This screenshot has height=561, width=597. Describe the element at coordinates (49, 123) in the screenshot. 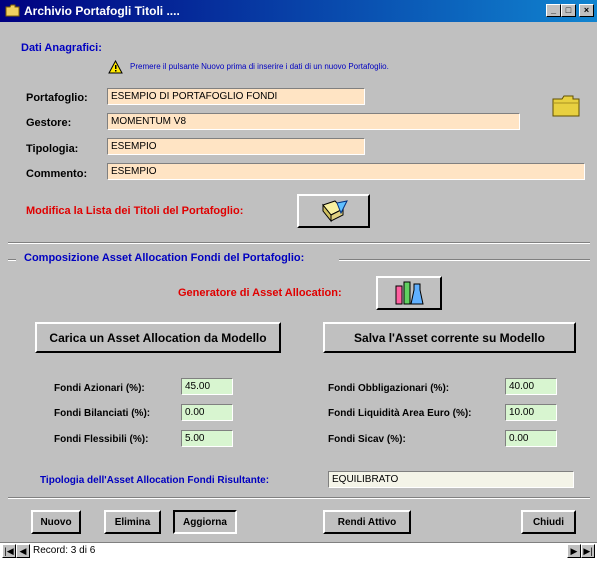

I see `gestore-label: Gestore:` at that location.